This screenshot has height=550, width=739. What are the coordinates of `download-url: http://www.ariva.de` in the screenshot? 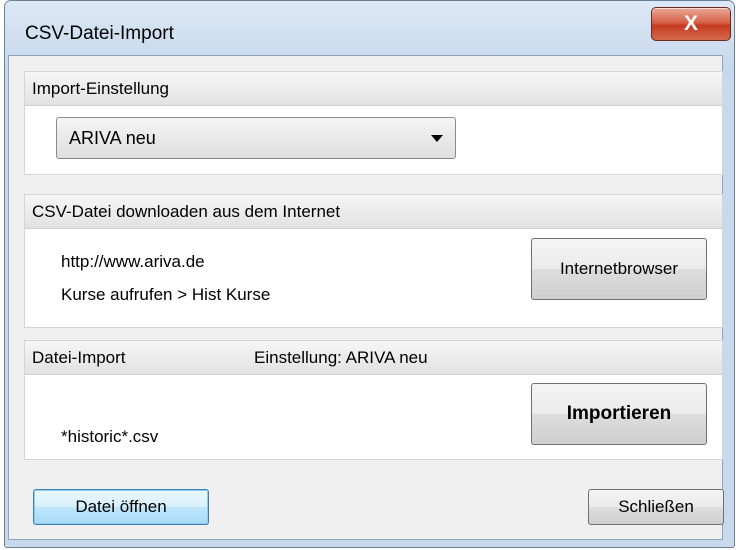 It's located at (133, 261).